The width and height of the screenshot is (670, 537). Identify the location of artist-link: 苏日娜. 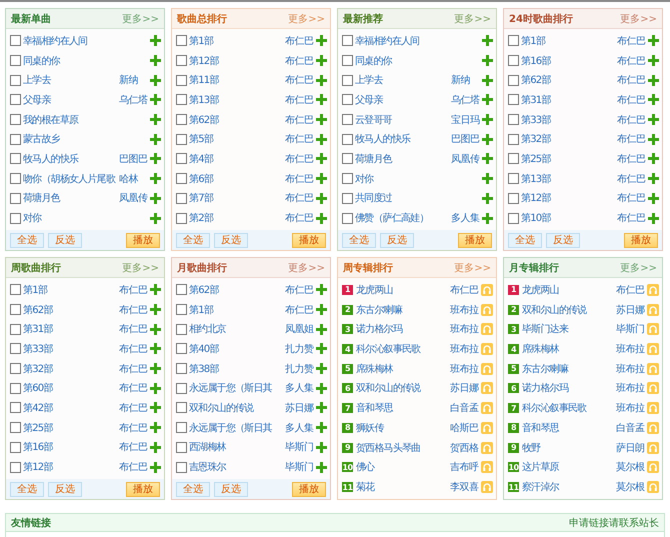
(630, 309).